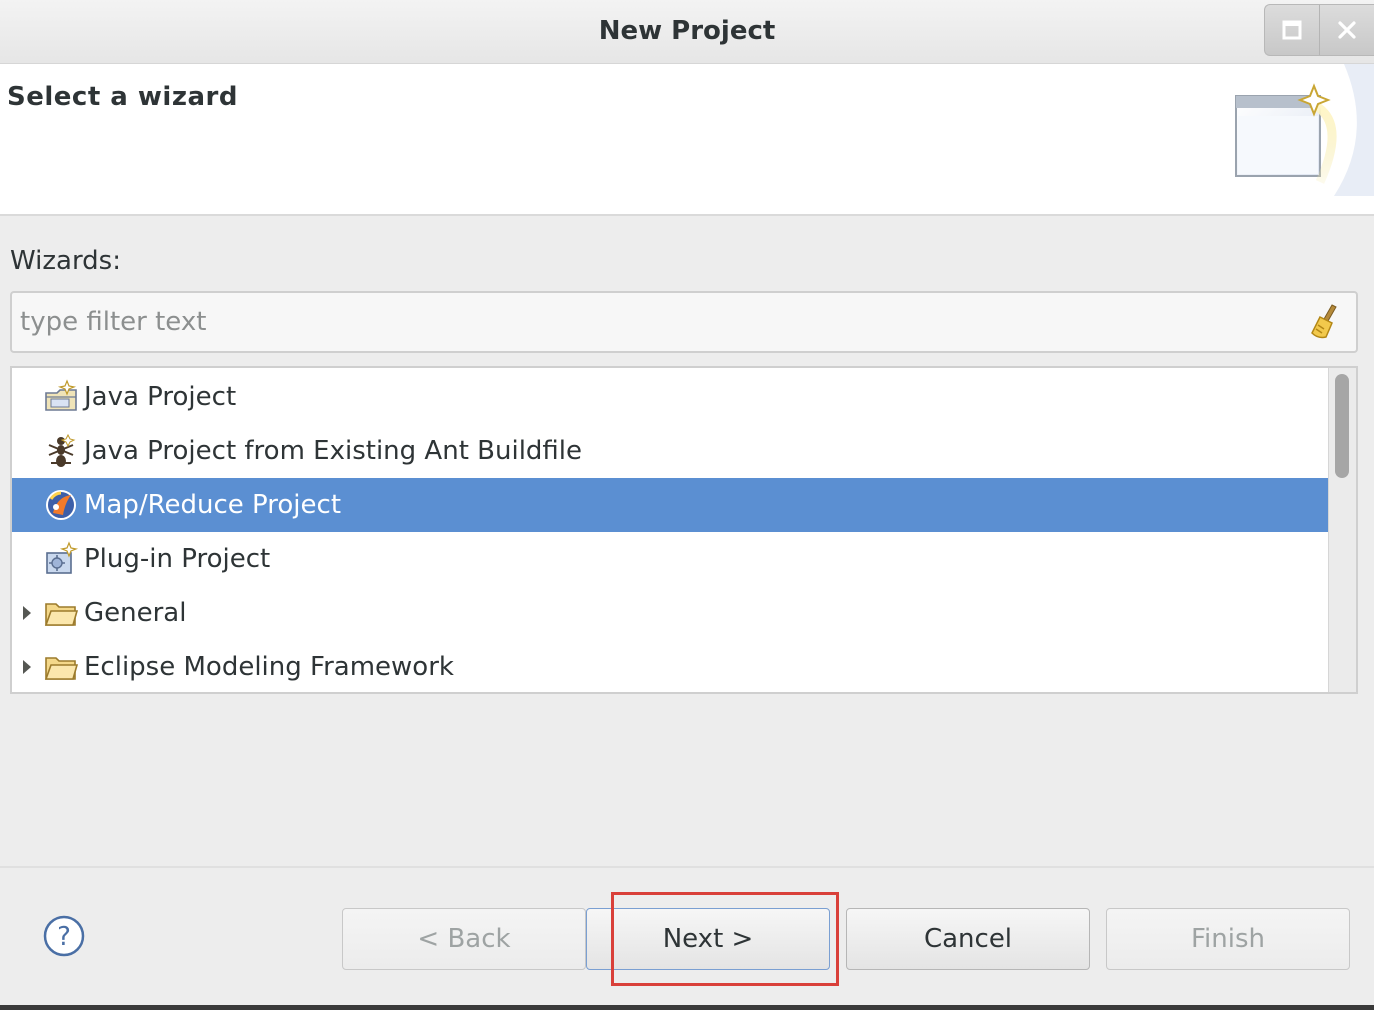 The height and width of the screenshot is (1010, 1374). I want to click on window-bottom-edge, so click(687, 1007).